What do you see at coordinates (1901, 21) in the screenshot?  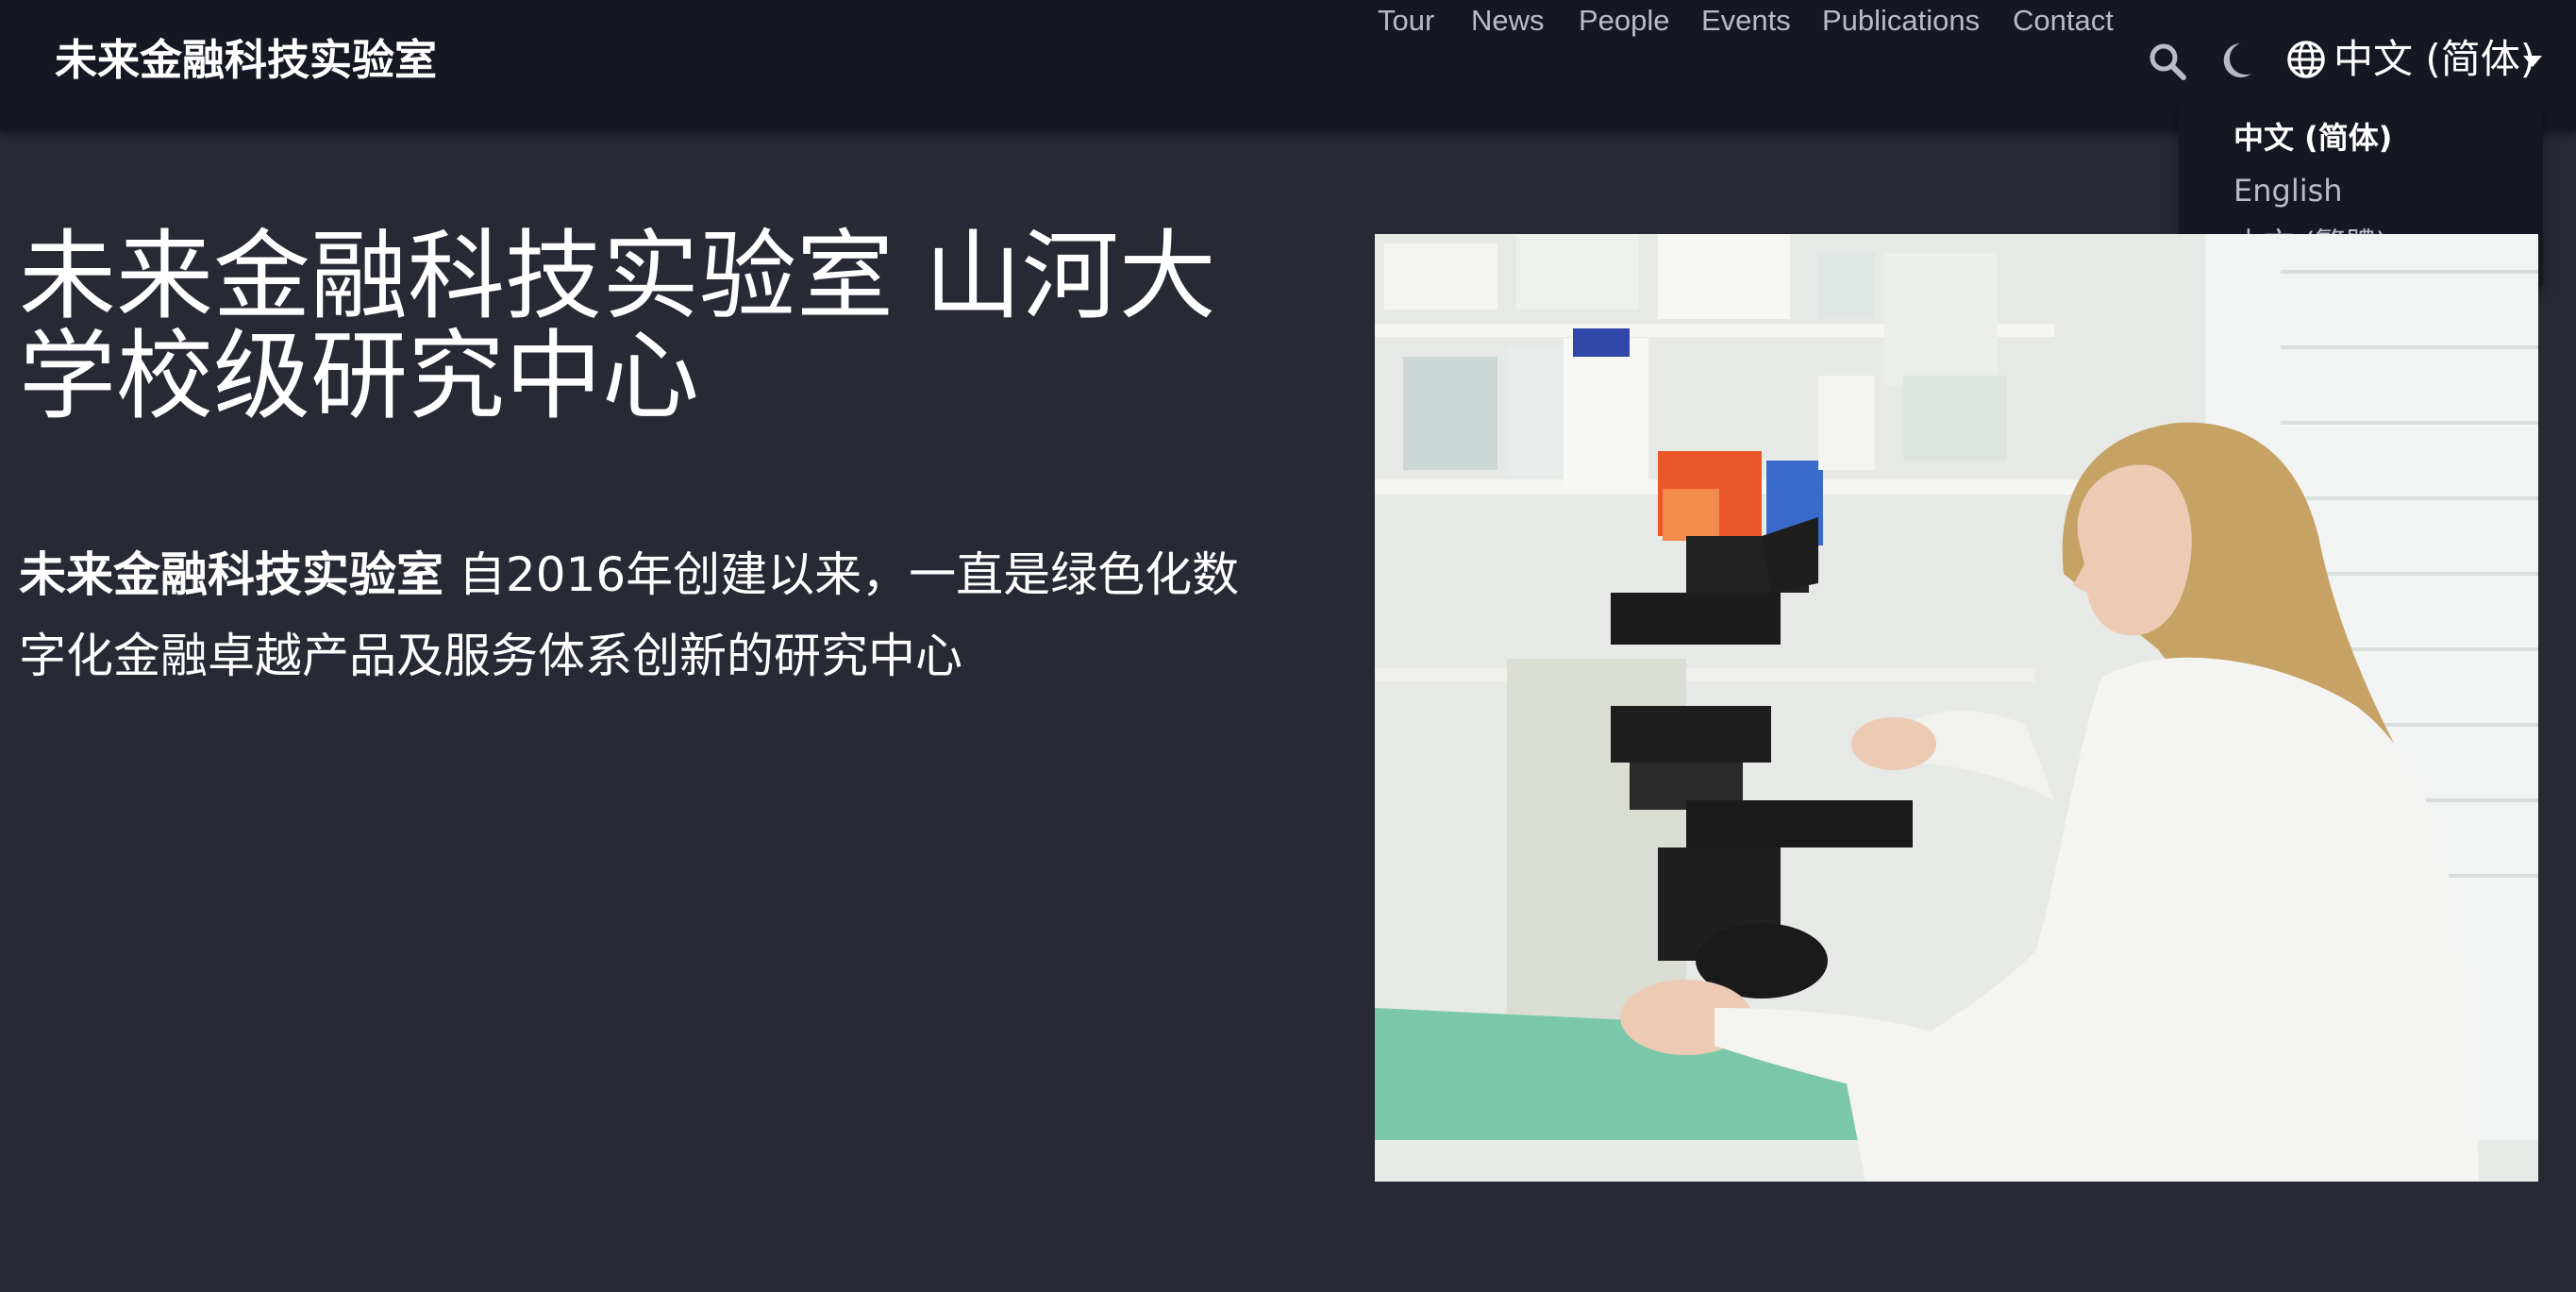 I see `nav-link-publications: Publications` at bounding box center [1901, 21].